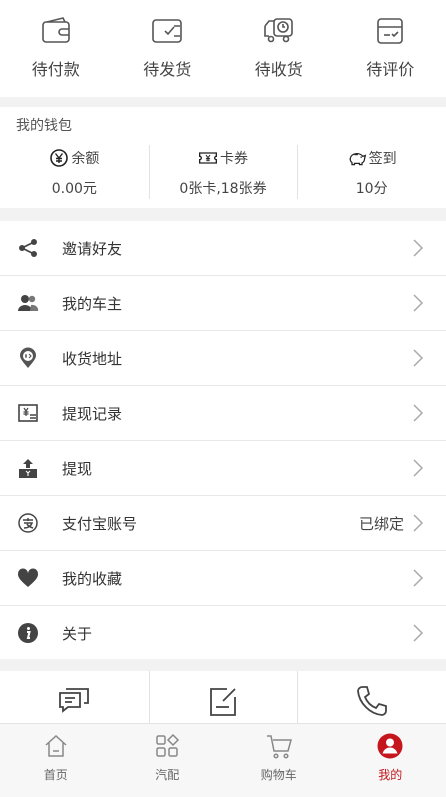  Describe the element at coordinates (237, 413) in the screenshot. I see `menu-label: 提现记录` at that location.